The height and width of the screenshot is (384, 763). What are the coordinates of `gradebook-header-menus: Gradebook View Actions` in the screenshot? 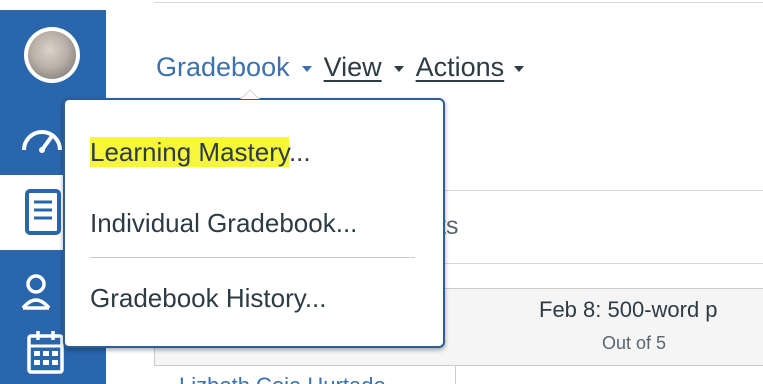 It's located at (346, 67).